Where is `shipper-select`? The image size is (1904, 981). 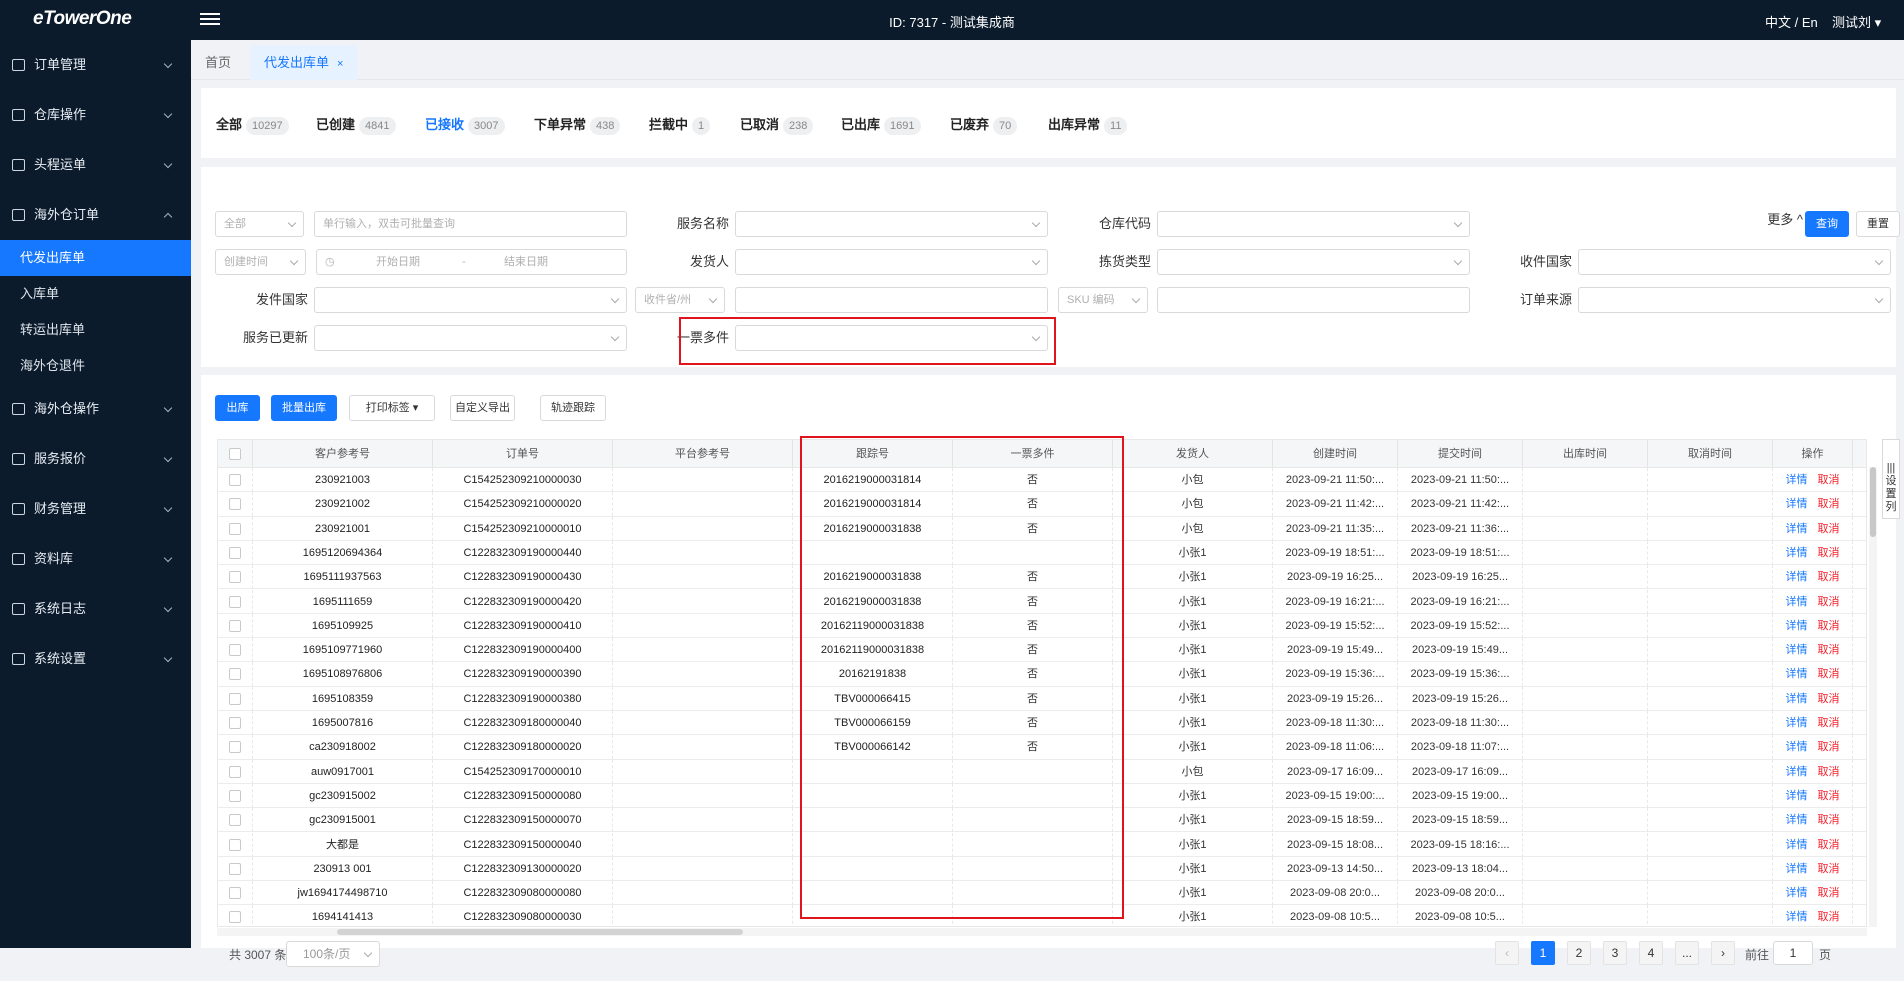
shipper-select is located at coordinates (891, 262).